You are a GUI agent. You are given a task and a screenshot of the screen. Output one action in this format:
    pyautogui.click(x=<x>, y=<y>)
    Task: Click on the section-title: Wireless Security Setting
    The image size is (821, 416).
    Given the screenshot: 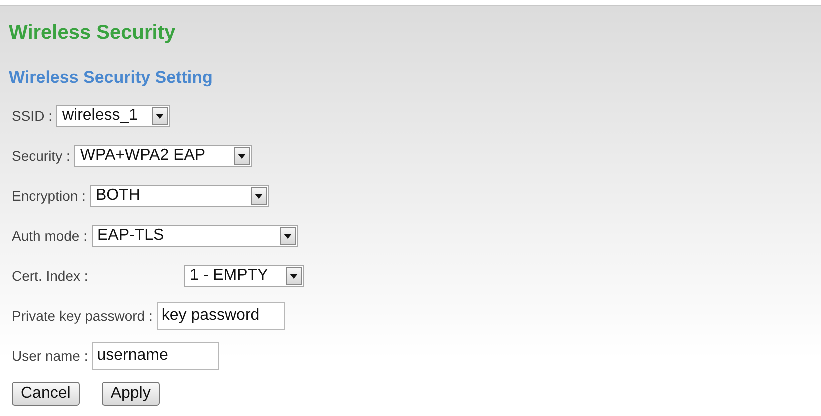 What is the action you would take?
    pyautogui.click(x=111, y=78)
    